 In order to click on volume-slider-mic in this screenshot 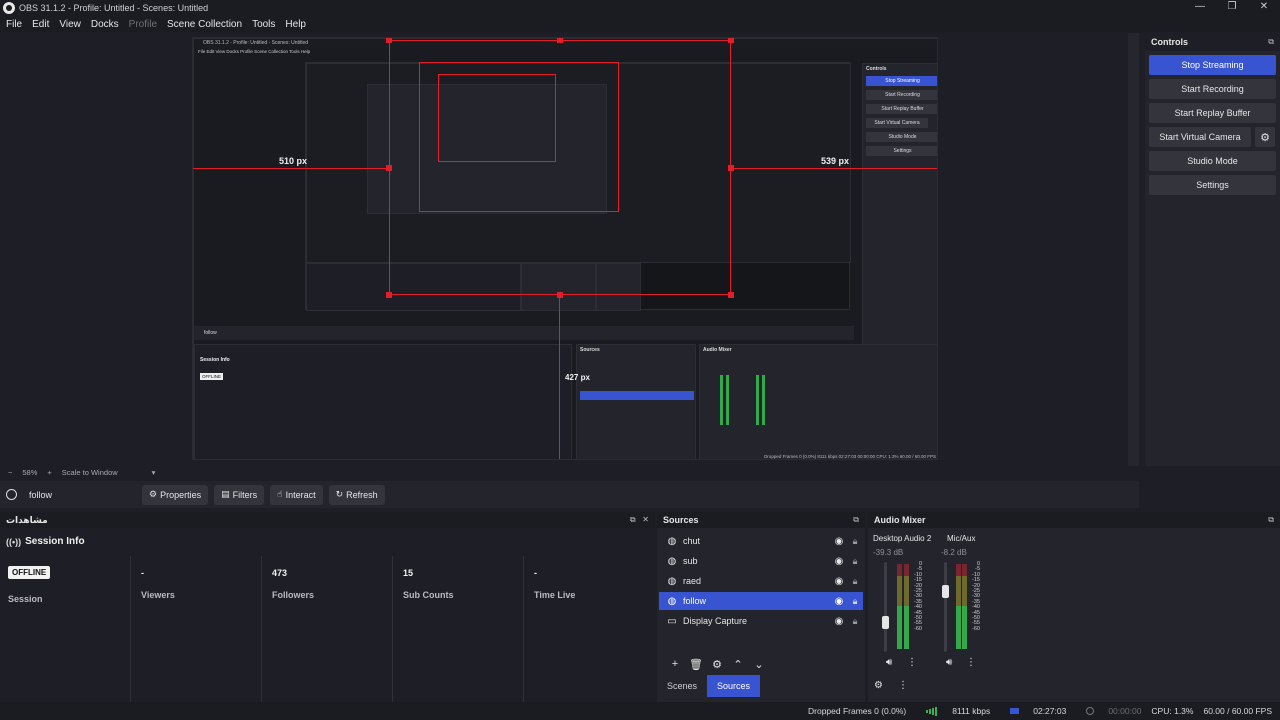, I will do `click(945, 607)`.